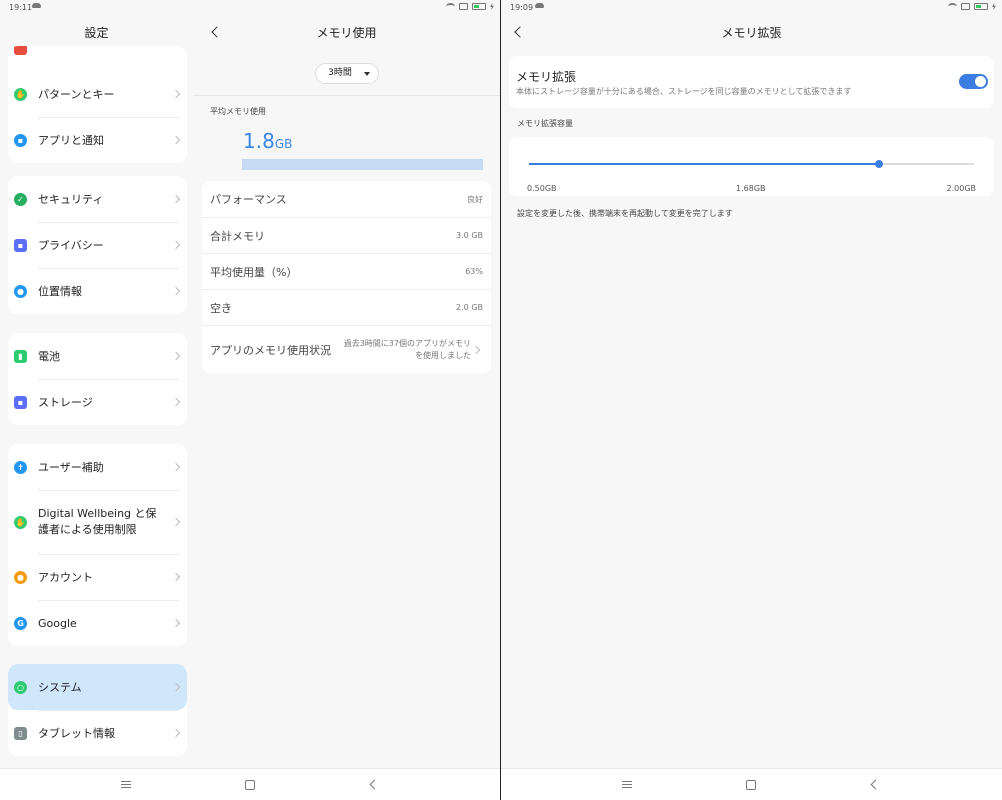 The image size is (1002, 800). I want to click on sidebar-item-security: ✓ セキュリティ, so click(97, 199).